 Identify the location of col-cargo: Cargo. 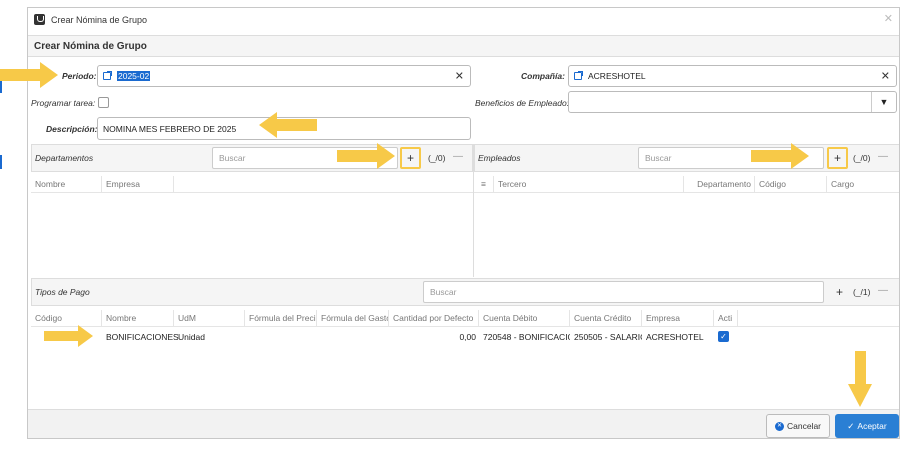
(857, 184).